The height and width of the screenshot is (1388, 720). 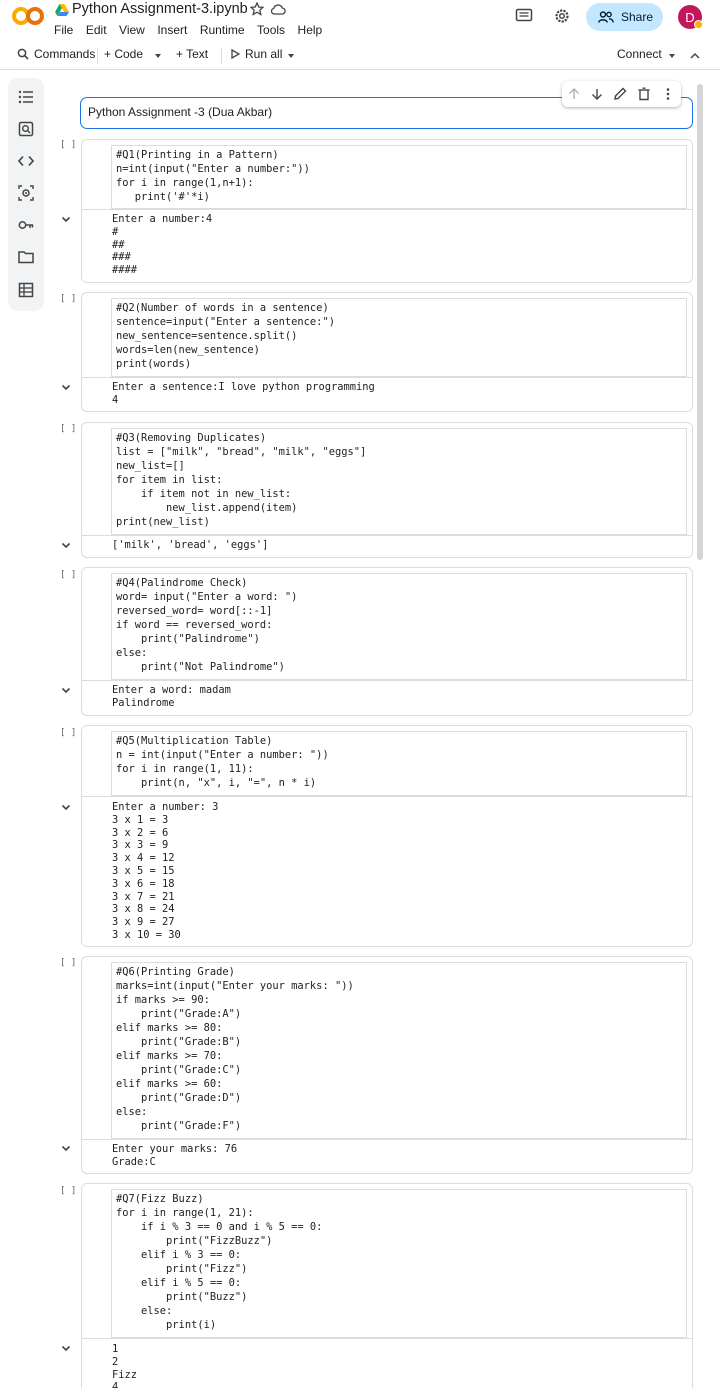 I want to click on menu-runtime: Runtime, so click(x=222, y=30).